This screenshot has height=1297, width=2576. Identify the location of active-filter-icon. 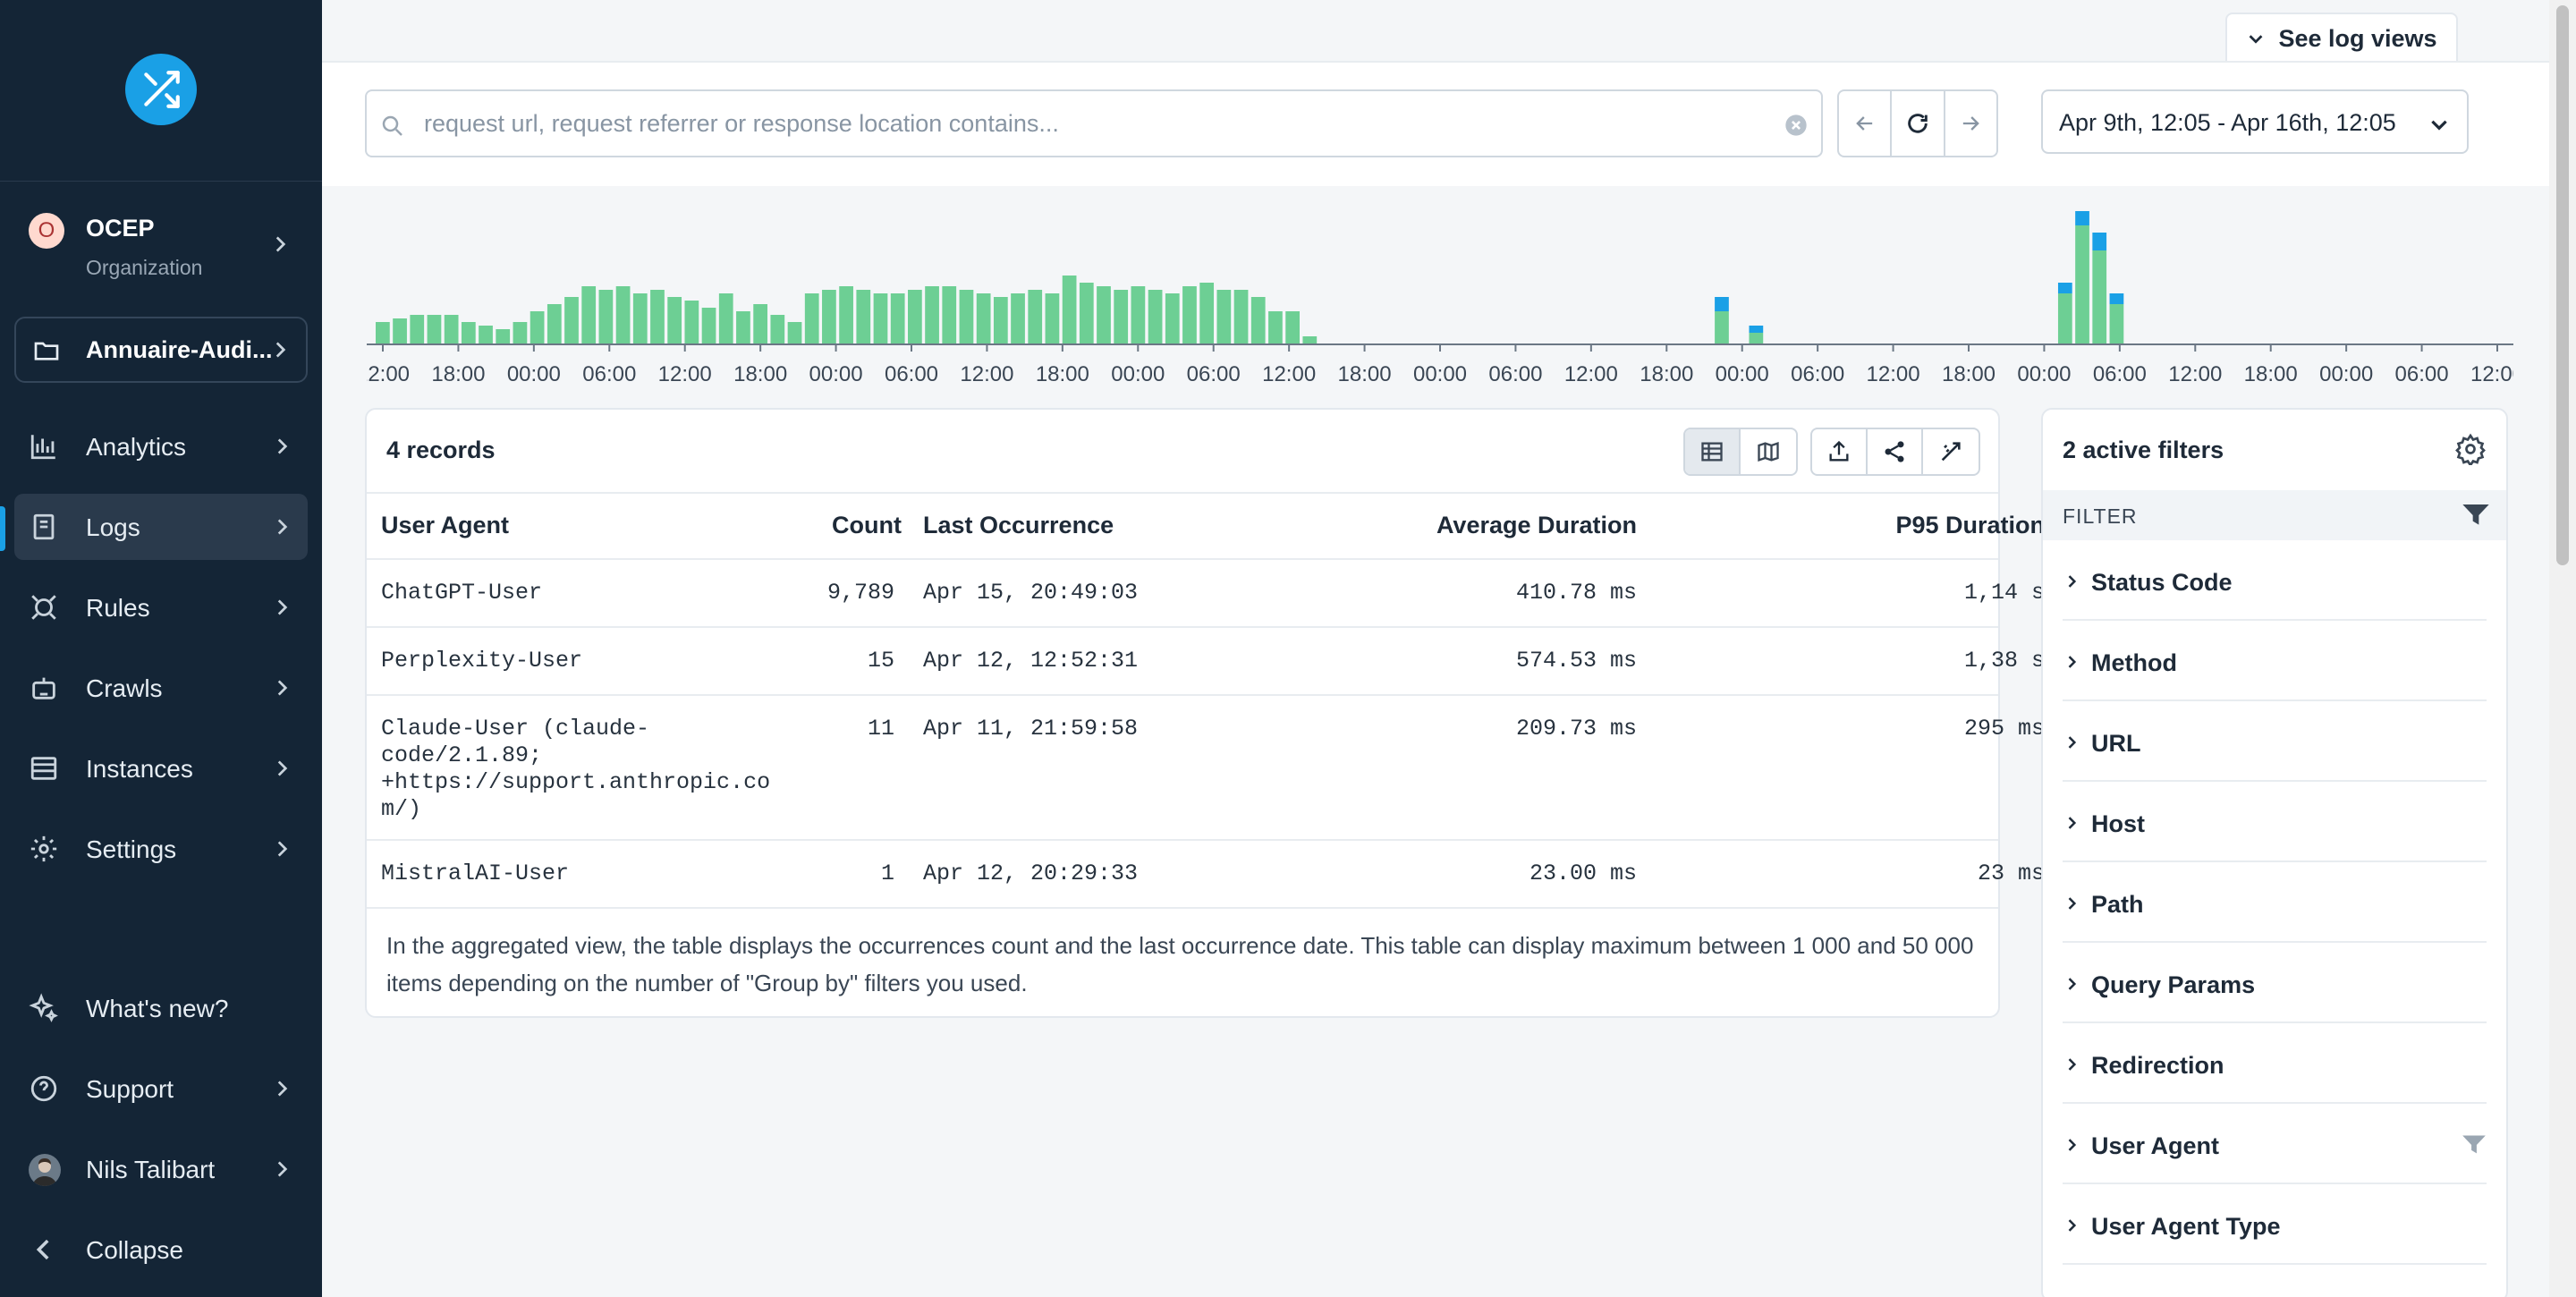
(2474, 1145).